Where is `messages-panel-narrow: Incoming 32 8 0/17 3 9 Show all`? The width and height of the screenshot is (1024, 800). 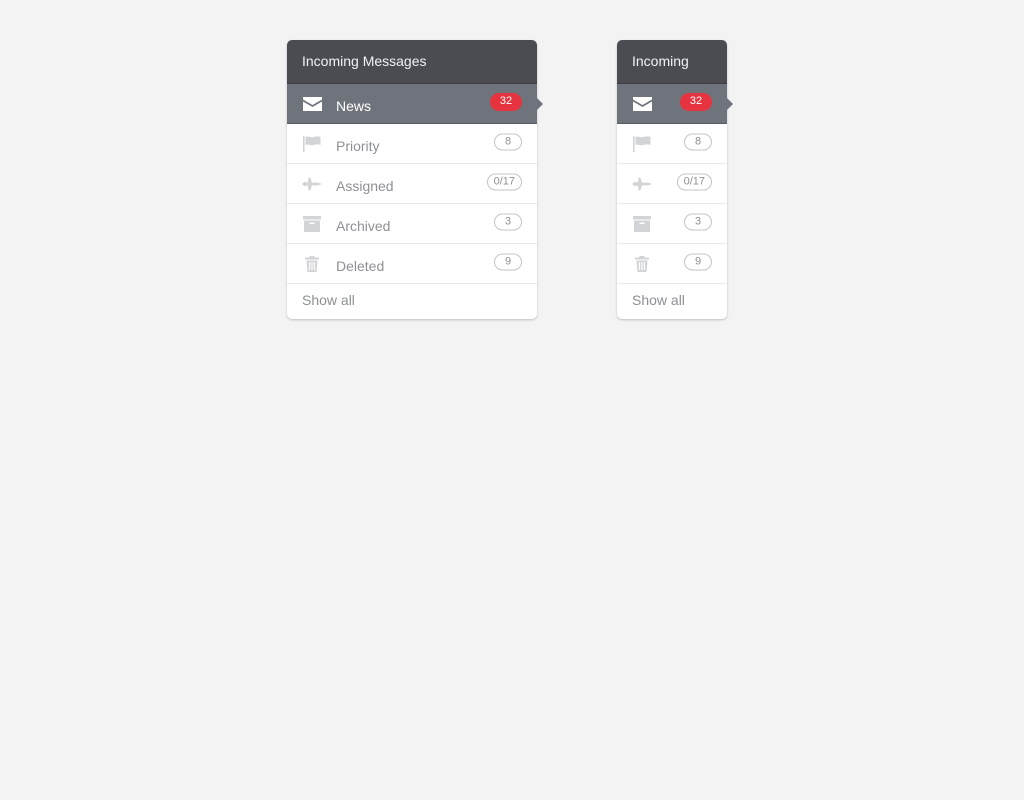
messages-panel-narrow: Incoming 32 8 0/17 3 9 Show all is located at coordinates (675, 179).